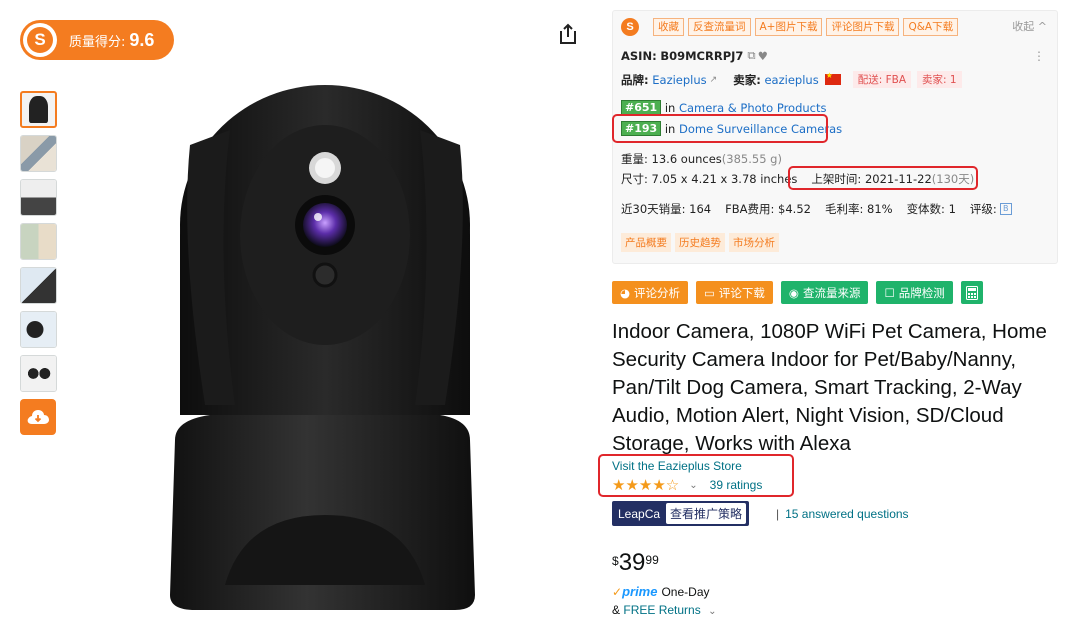 This screenshot has width=1080, height=623. What do you see at coordinates (640, 591) in the screenshot?
I see `prime-logo: prime` at bounding box center [640, 591].